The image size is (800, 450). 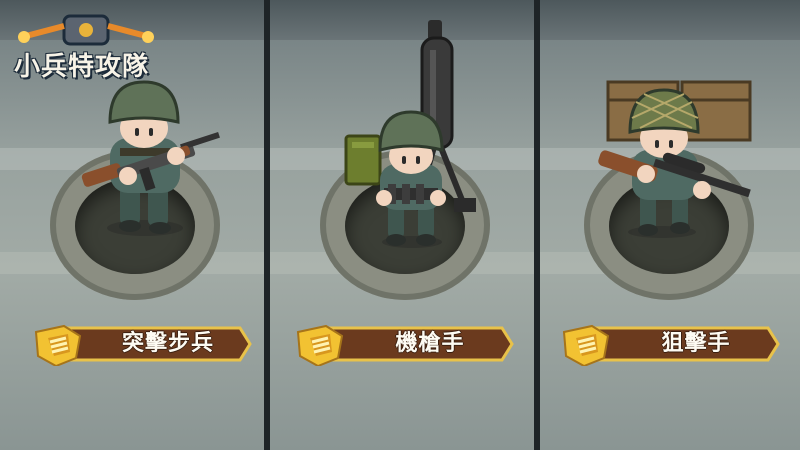 I want to click on class-banner-assault: 突擊步兵, so click(x=141, y=344).